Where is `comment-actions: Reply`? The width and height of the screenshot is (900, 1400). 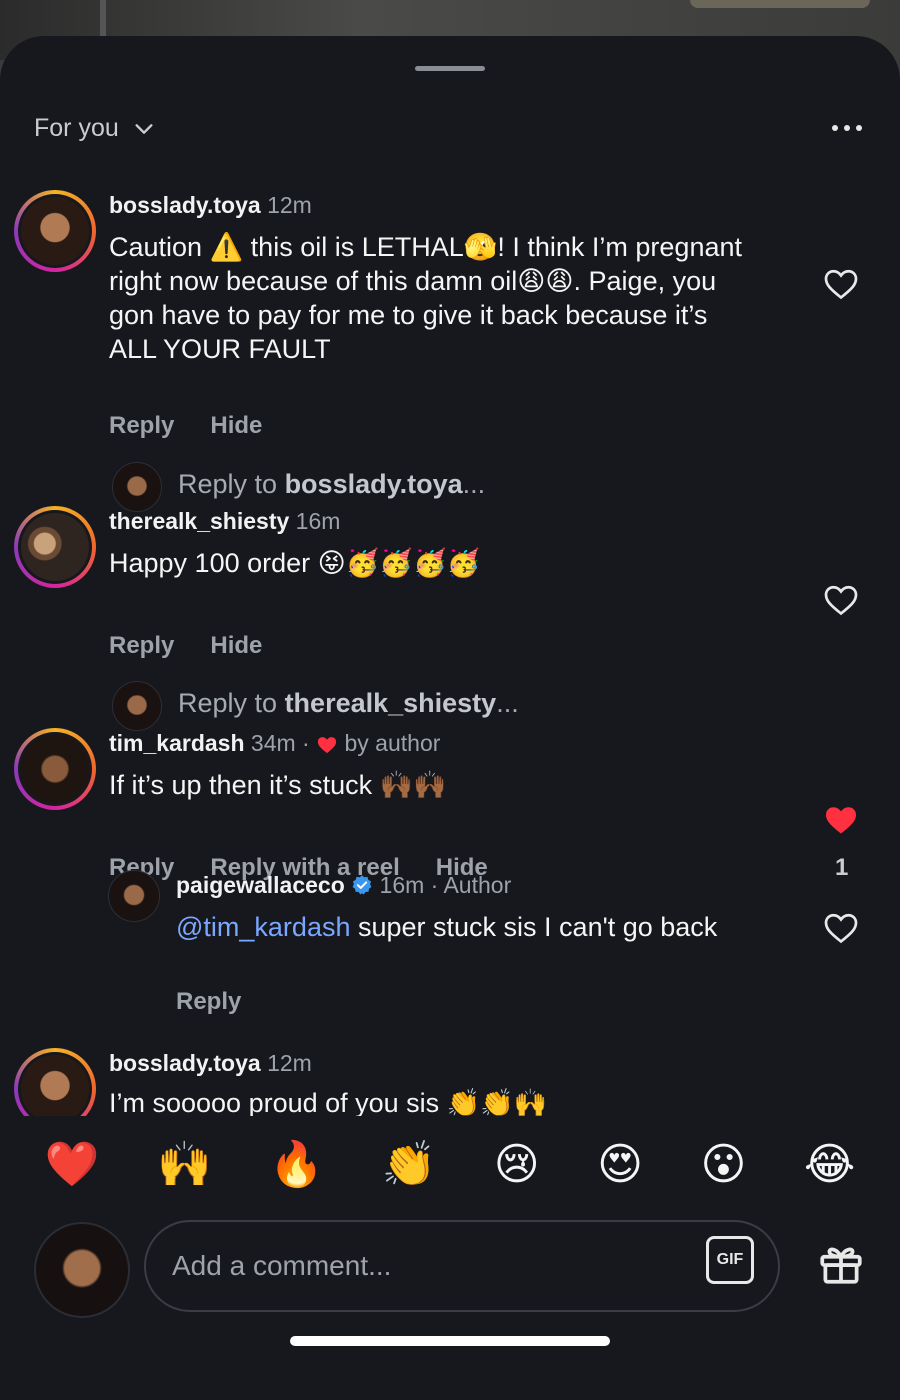 comment-actions: Reply is located at coordinates (208, 1002).